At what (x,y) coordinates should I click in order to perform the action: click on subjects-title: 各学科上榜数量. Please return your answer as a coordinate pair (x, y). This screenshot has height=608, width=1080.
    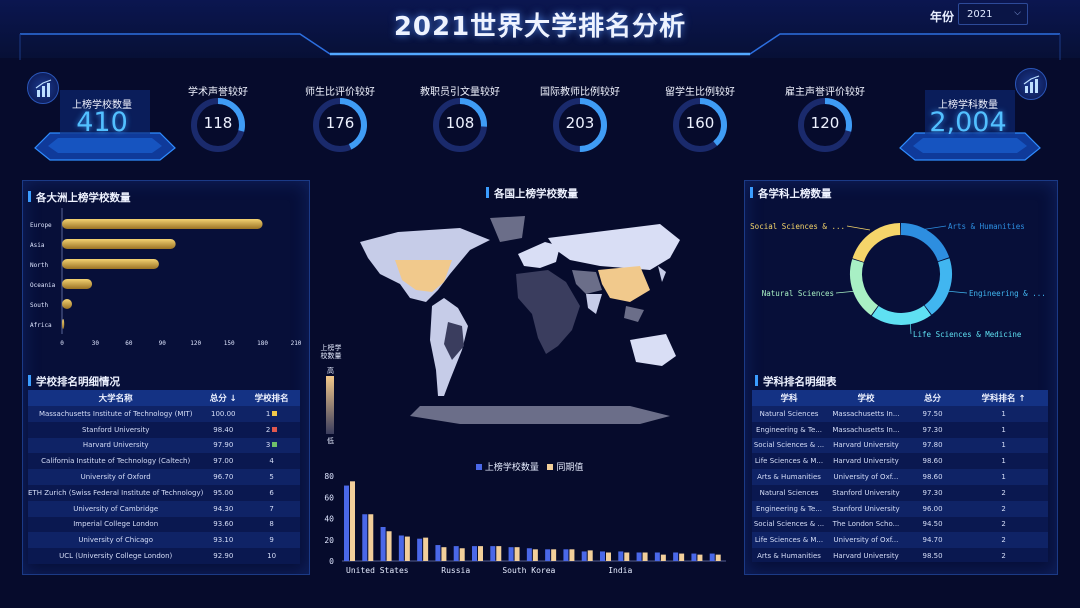
    Looking at the image, I should click on (791, 193).